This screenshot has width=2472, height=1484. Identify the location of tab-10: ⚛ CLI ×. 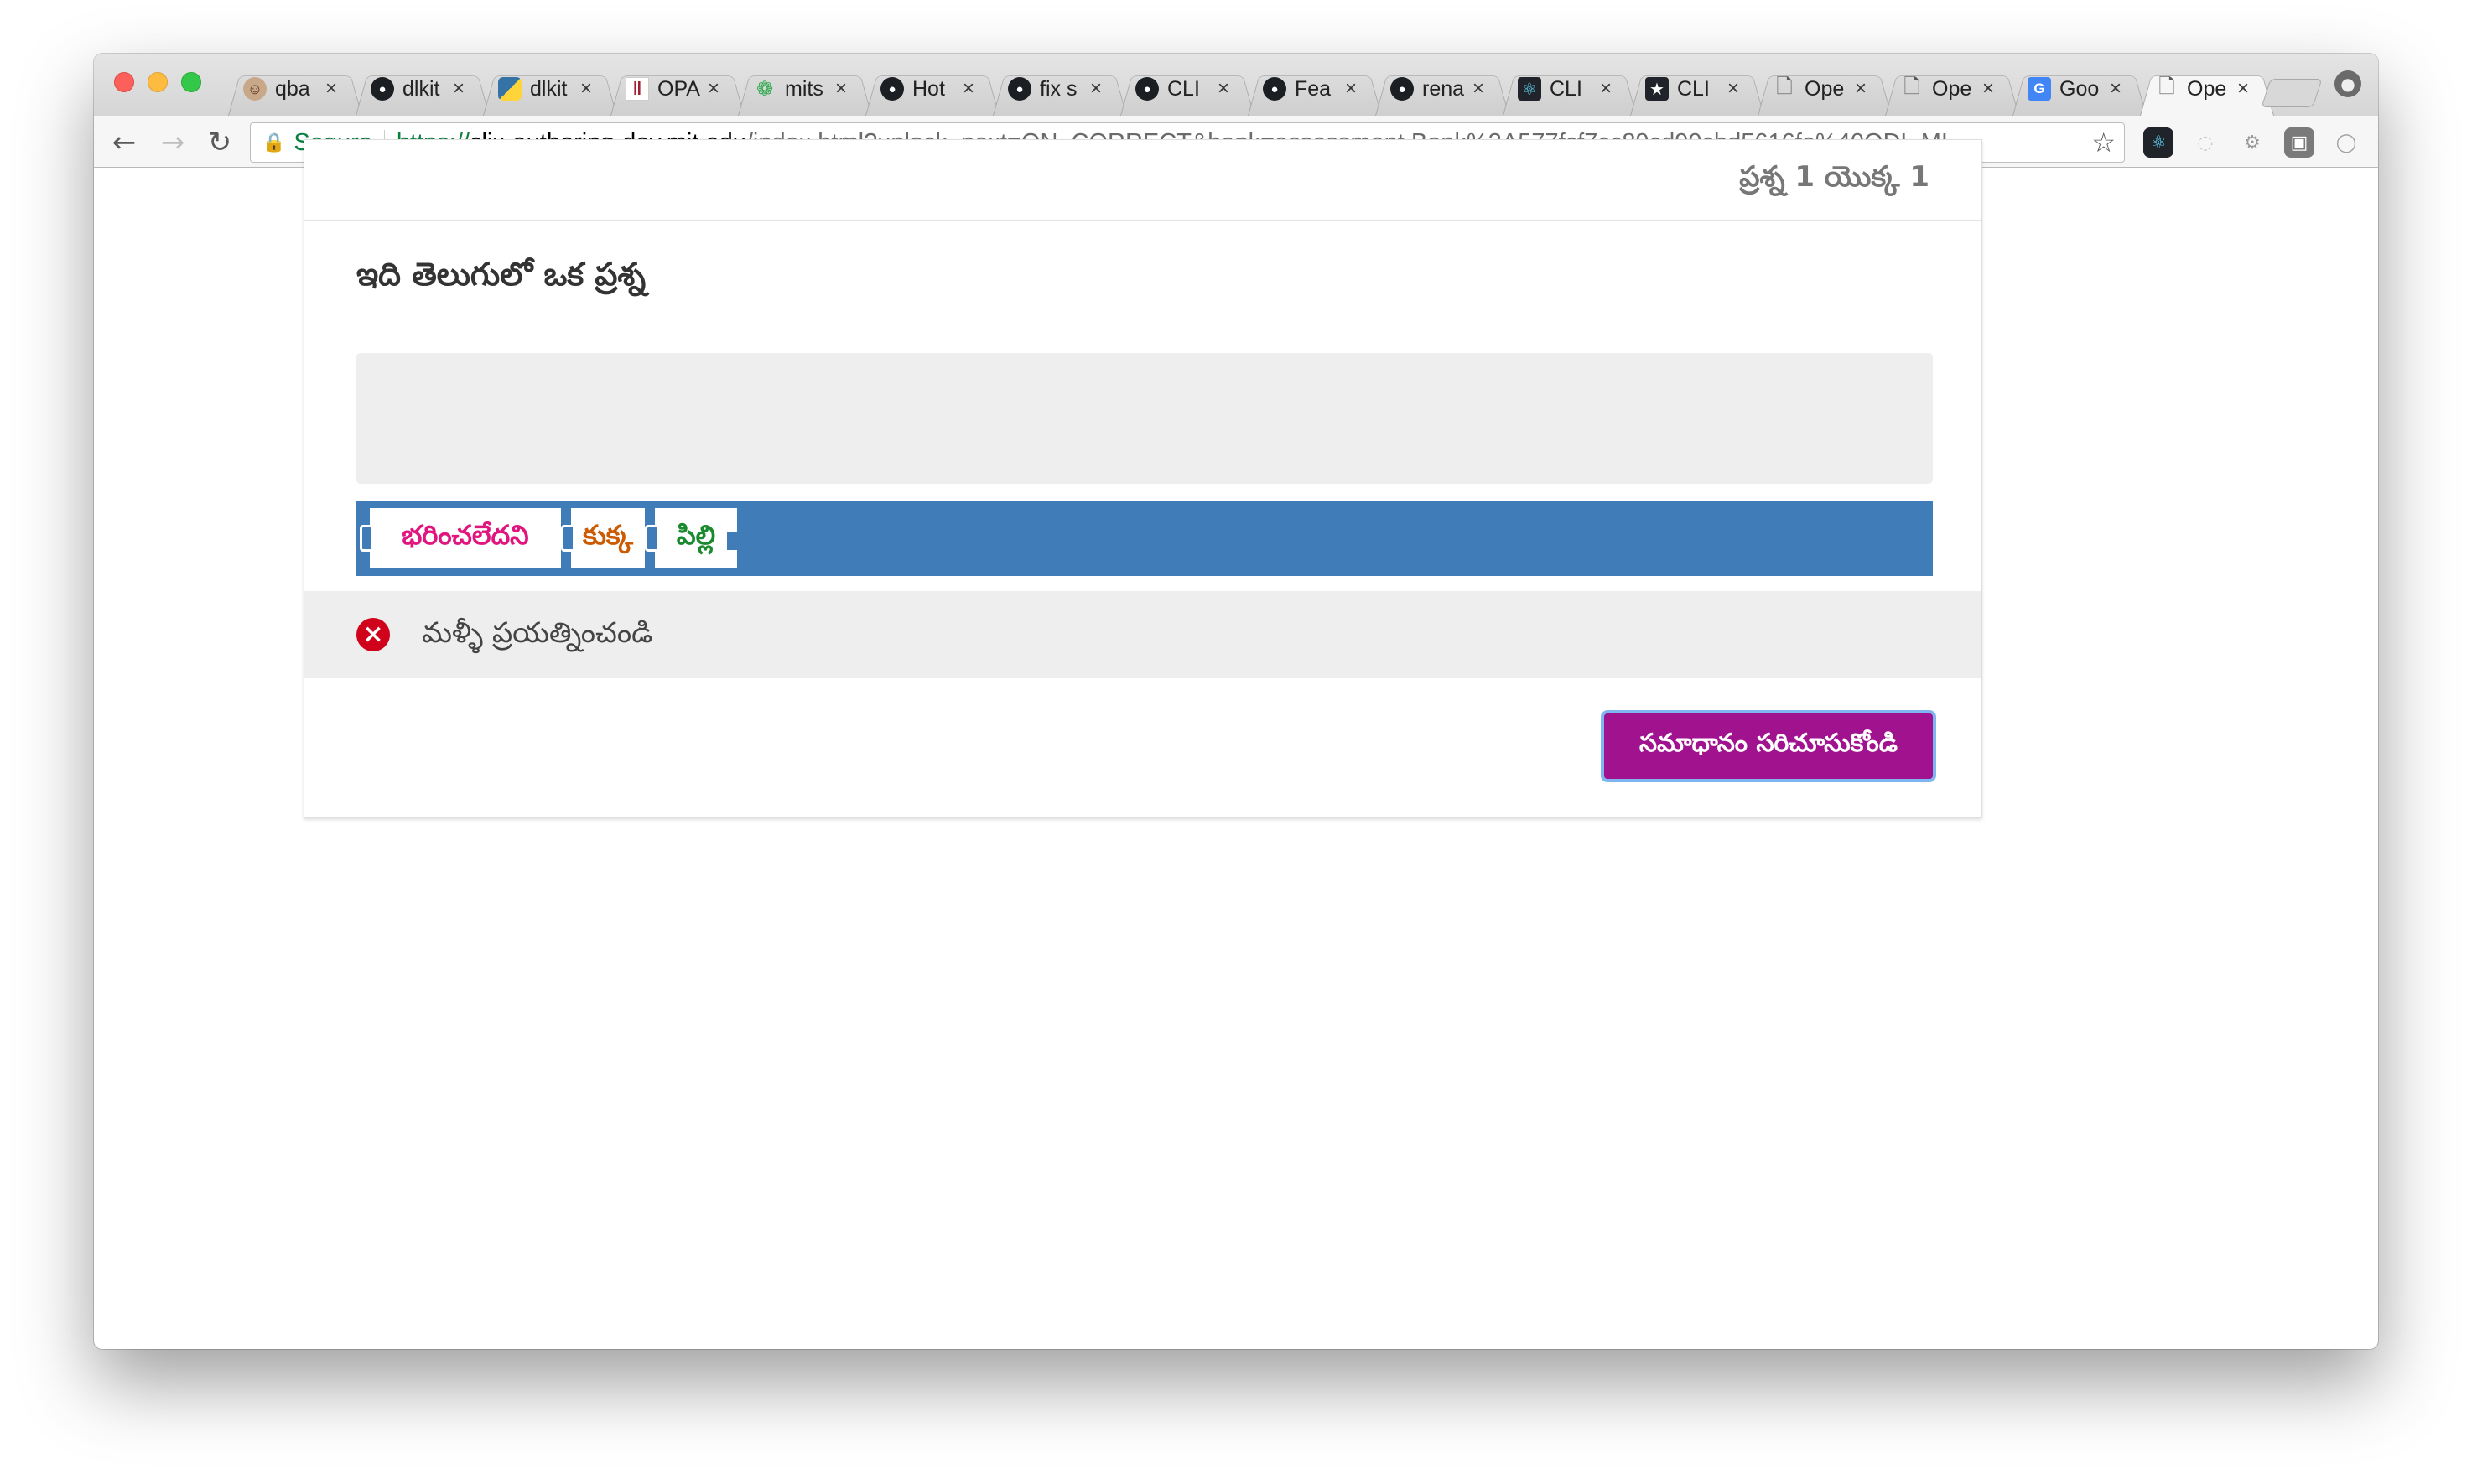
(1570, 89).